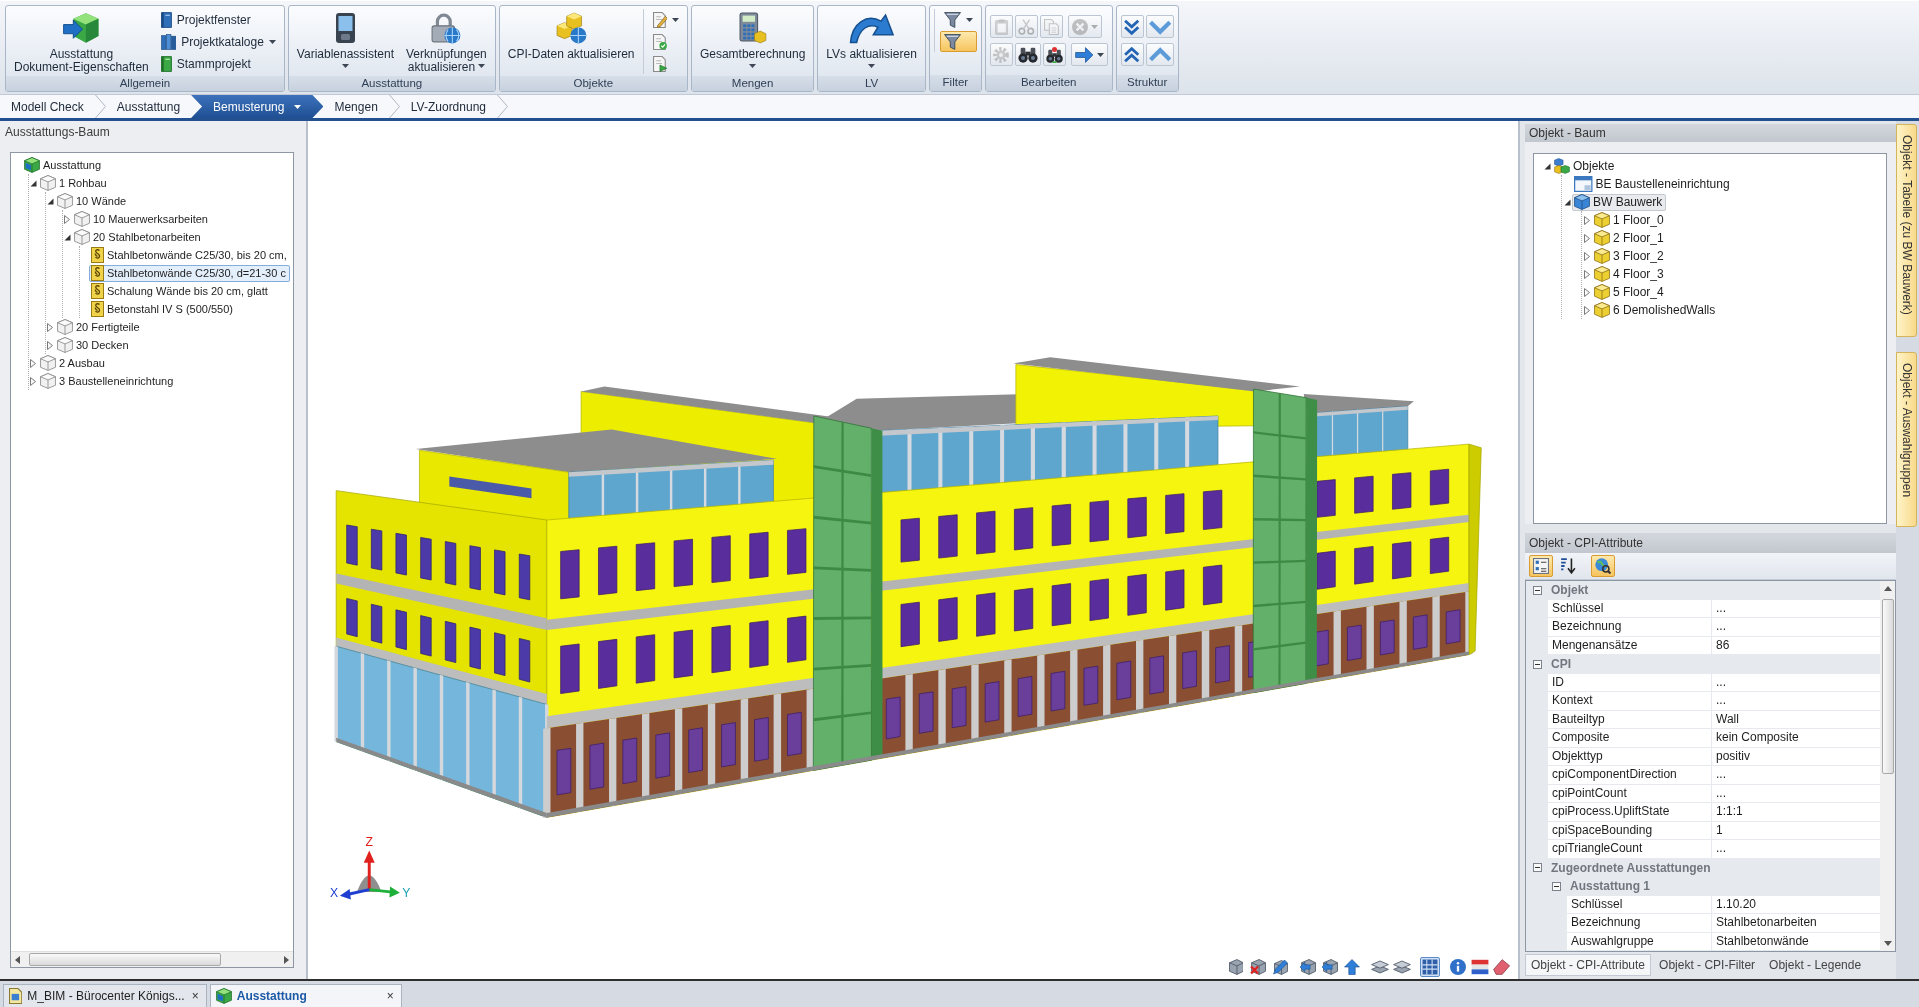 The width and height of the screenshot is (1919, 1007). What do you see at coordinates (659, 19) in the screenshot?
I see `document-pencil-icon` at bounding box center [659, 19].